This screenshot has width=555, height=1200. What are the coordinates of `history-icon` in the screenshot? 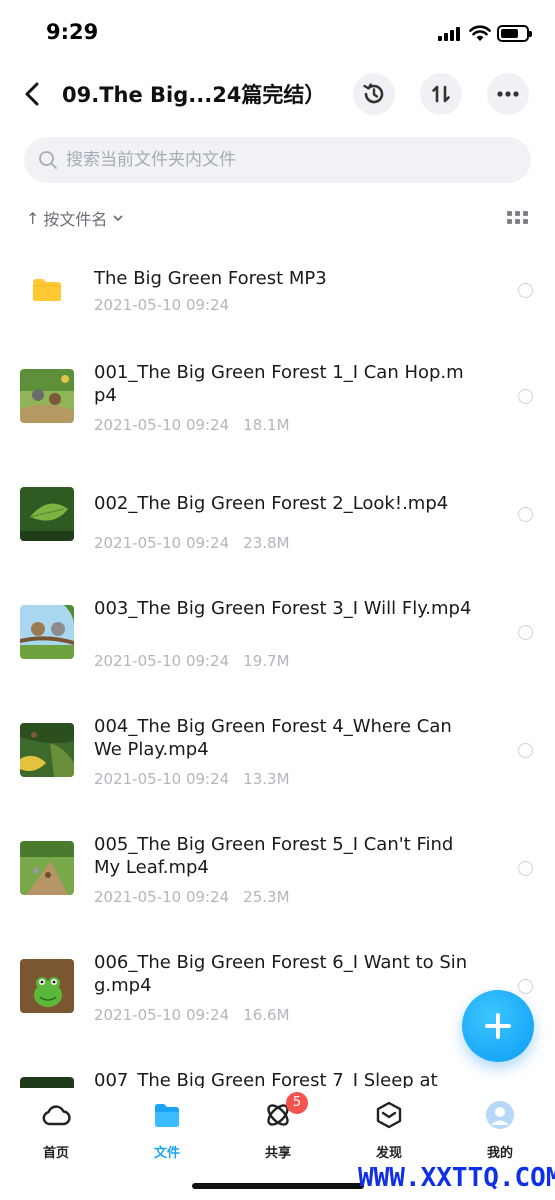 It's located at (373, 93).